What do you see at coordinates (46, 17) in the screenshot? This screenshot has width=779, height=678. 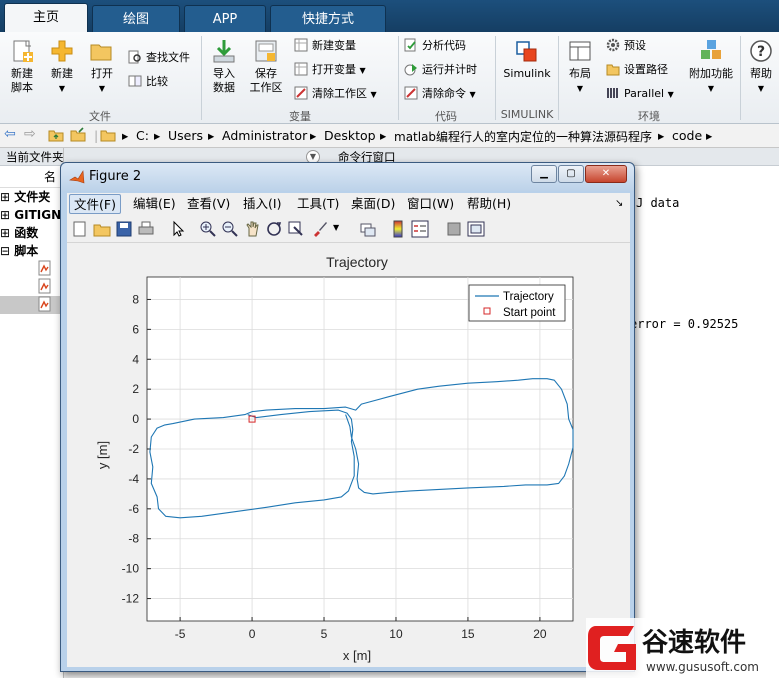 I see `tab-home: 主页` at bounding box center [46, 17].